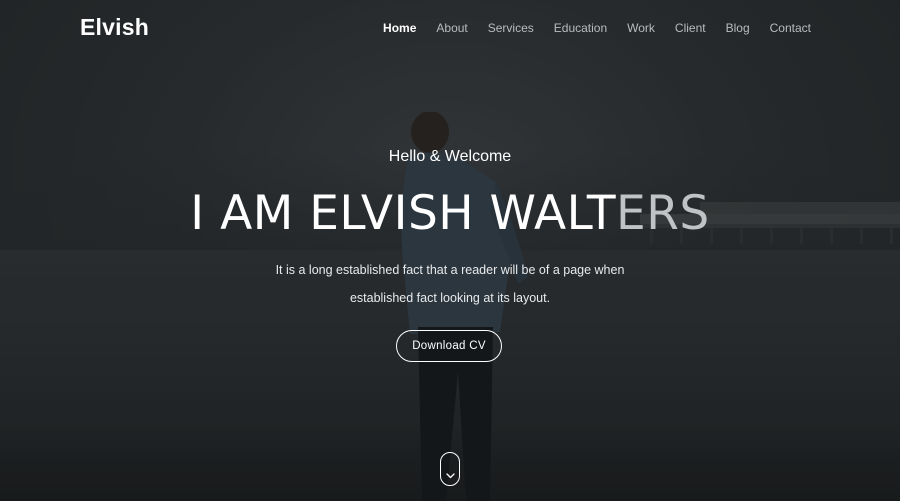  I want to click on nav-item-contact: Contact, so click(785, 28).